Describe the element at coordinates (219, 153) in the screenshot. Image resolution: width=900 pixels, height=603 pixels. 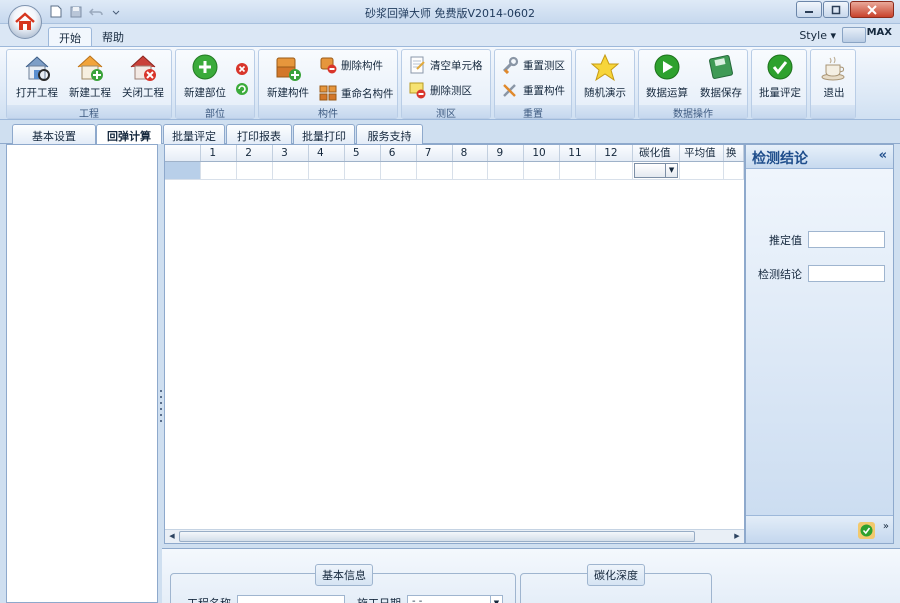
I see `column-header: 1` at that location.